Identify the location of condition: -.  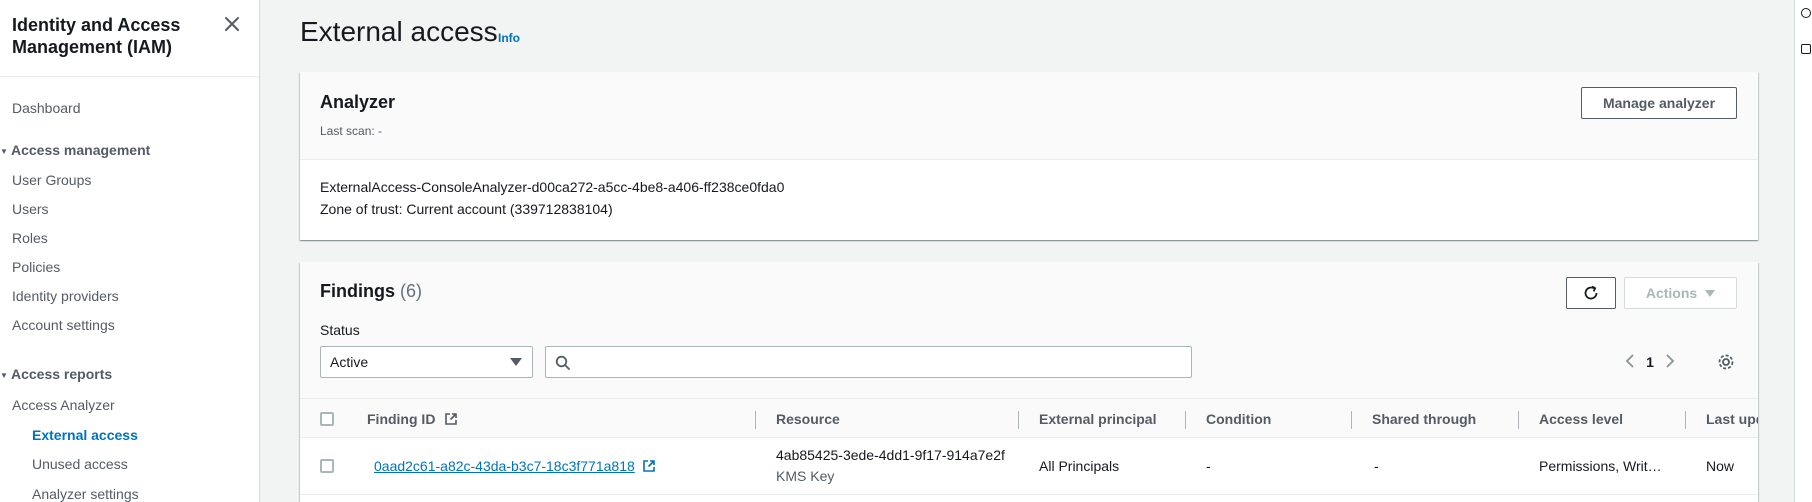
(1208, 466).